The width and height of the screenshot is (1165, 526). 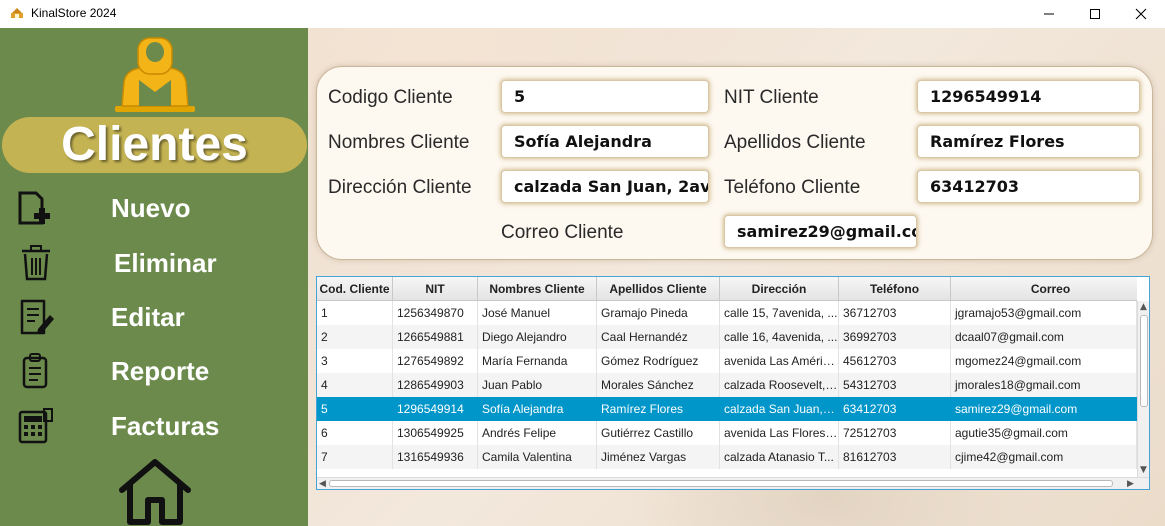 I want to click on maximize-button, so click(x=1095, y=14).